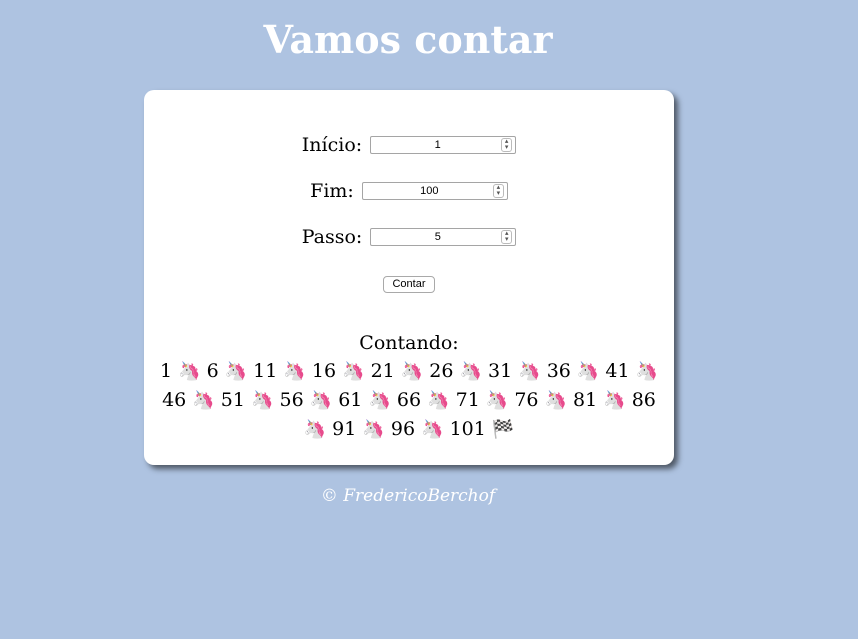  What do you see at coordinates (332, 237) in the screenshot?
I see `passo-label: Passo:` at bounding box center [332, 237].